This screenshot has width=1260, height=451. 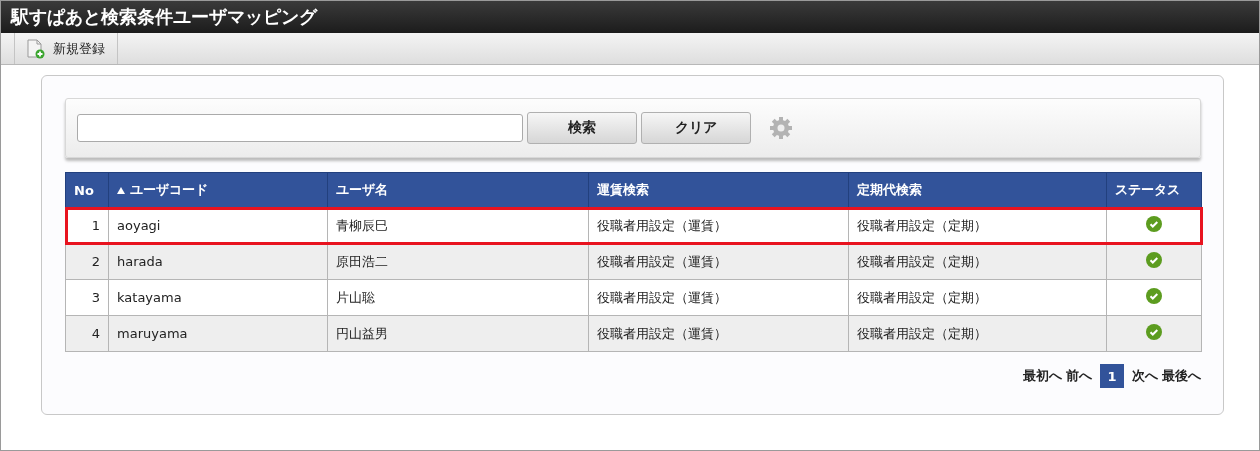 What do you see at coordinates (218, 225) in the screenshot?
I see `table-cell: aoyagi` at bounding box center [218, 225].